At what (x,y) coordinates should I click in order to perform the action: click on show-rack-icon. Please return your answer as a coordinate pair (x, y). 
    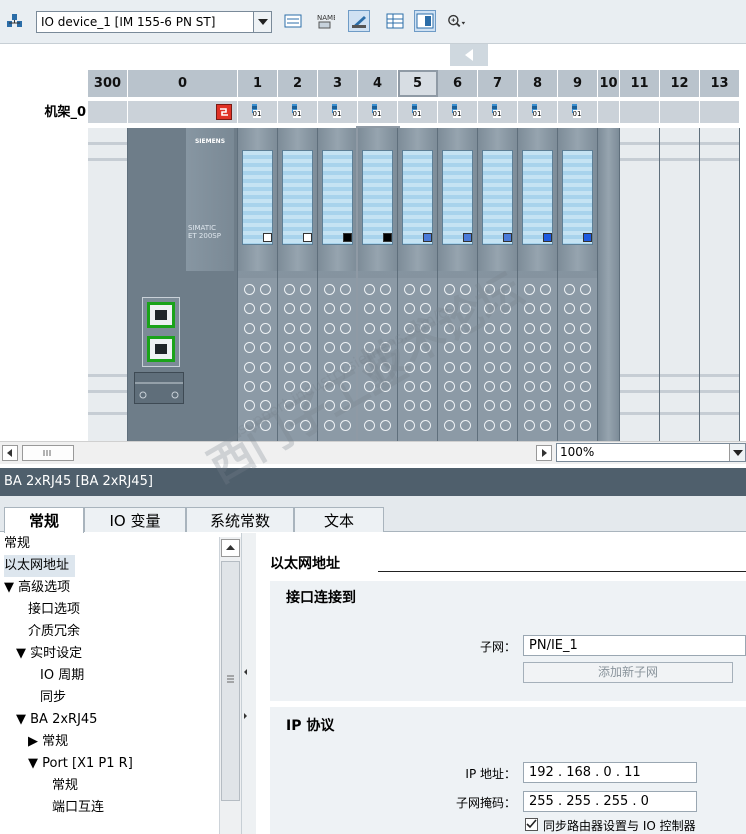
    Looking at the image, I should click on (359, 21).